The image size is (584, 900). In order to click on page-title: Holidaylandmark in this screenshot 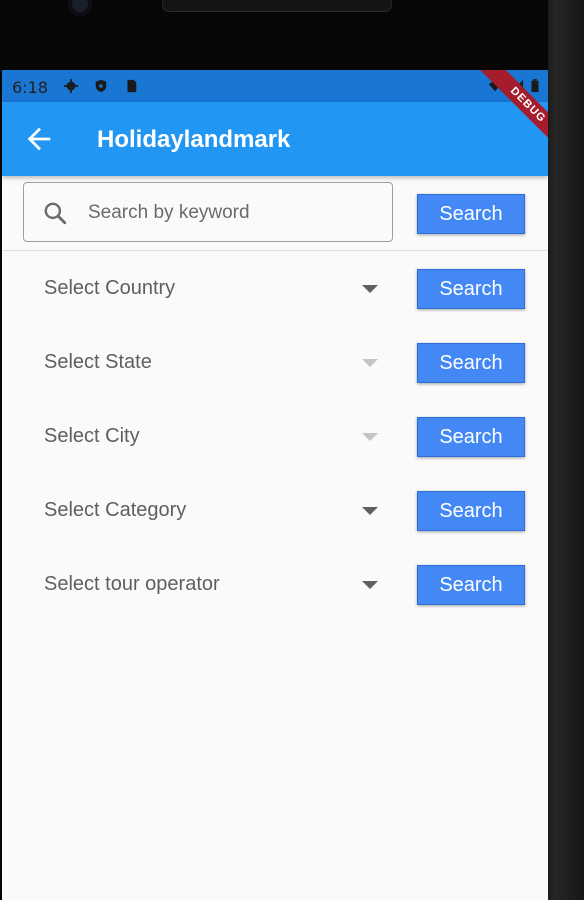, I will do `click(194, 139)`.